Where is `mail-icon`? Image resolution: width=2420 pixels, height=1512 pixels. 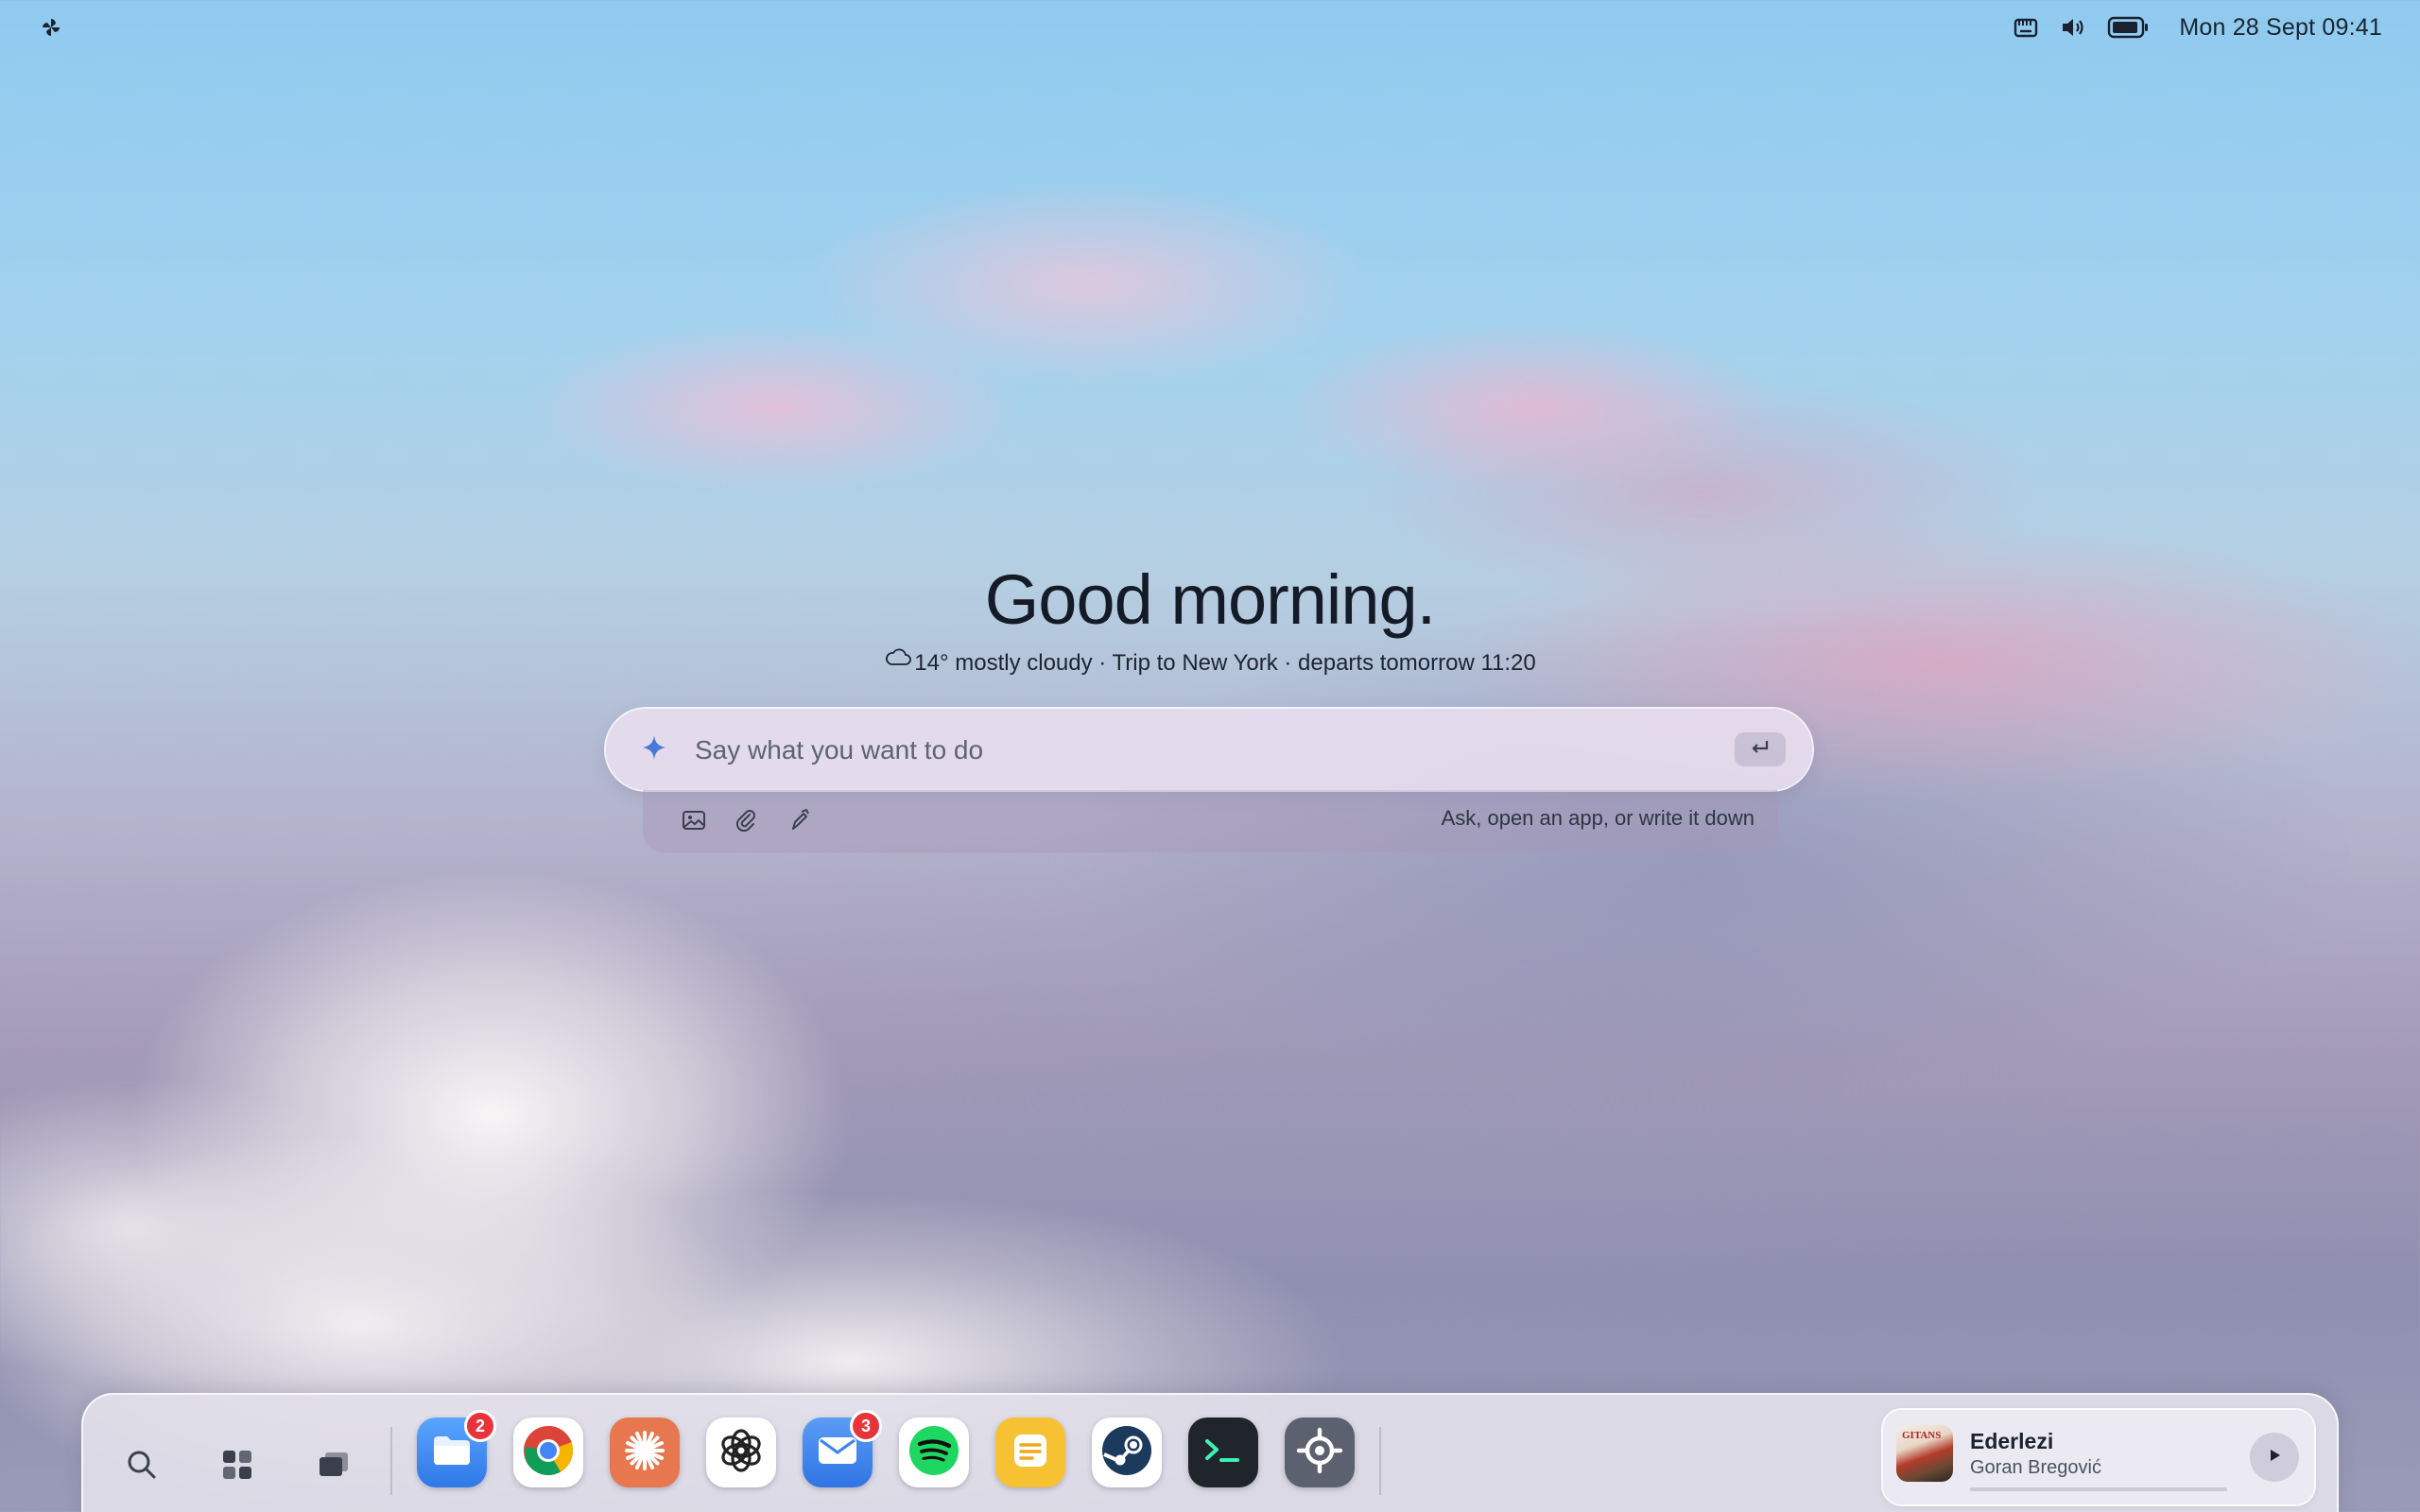 mail-icon is located at coordinates (838, 1453).